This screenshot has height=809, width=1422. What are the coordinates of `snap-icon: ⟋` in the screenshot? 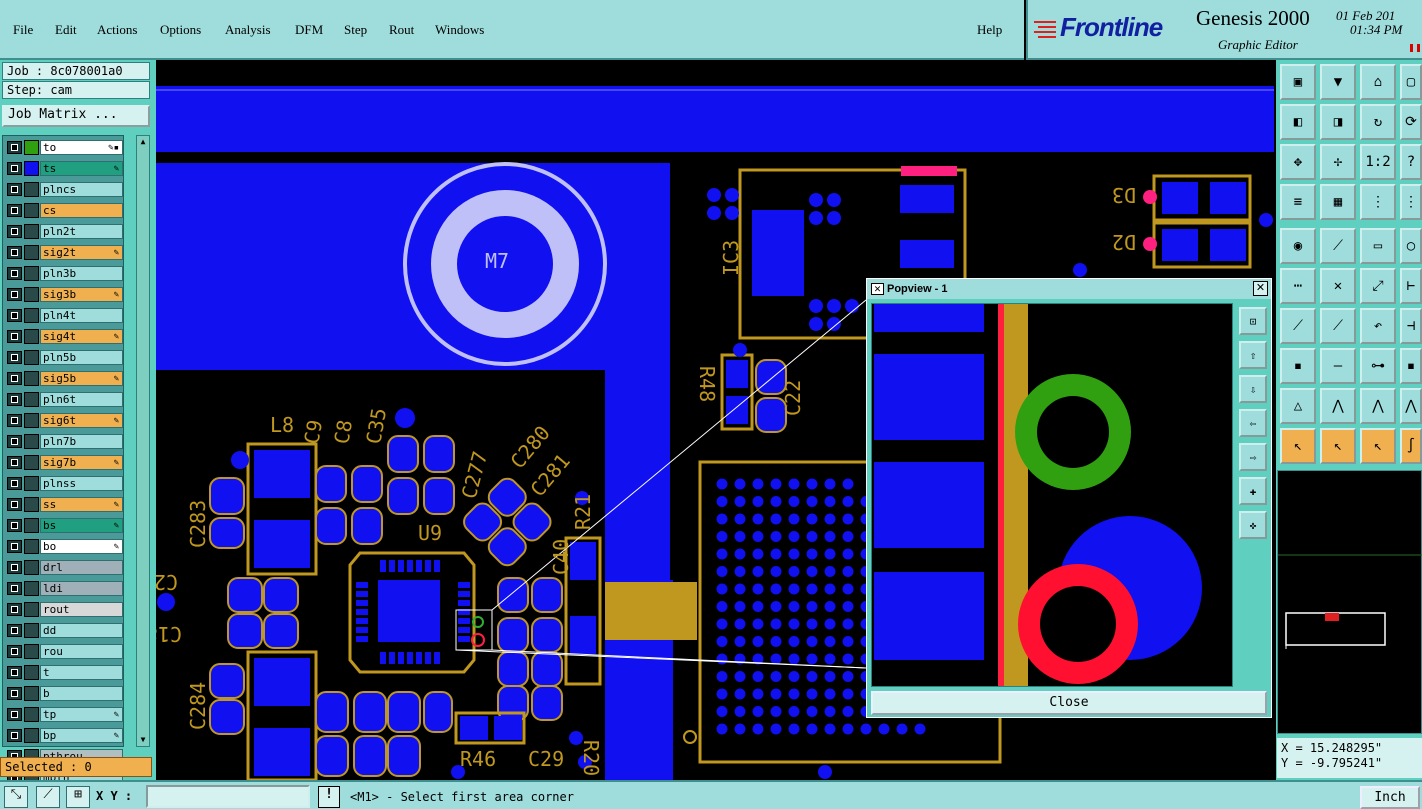 It's located at (48, 797).